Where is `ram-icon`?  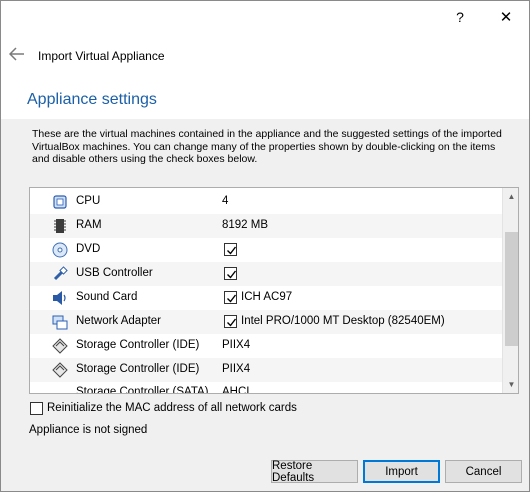
ram-icon is located at coordinates (60, 226).